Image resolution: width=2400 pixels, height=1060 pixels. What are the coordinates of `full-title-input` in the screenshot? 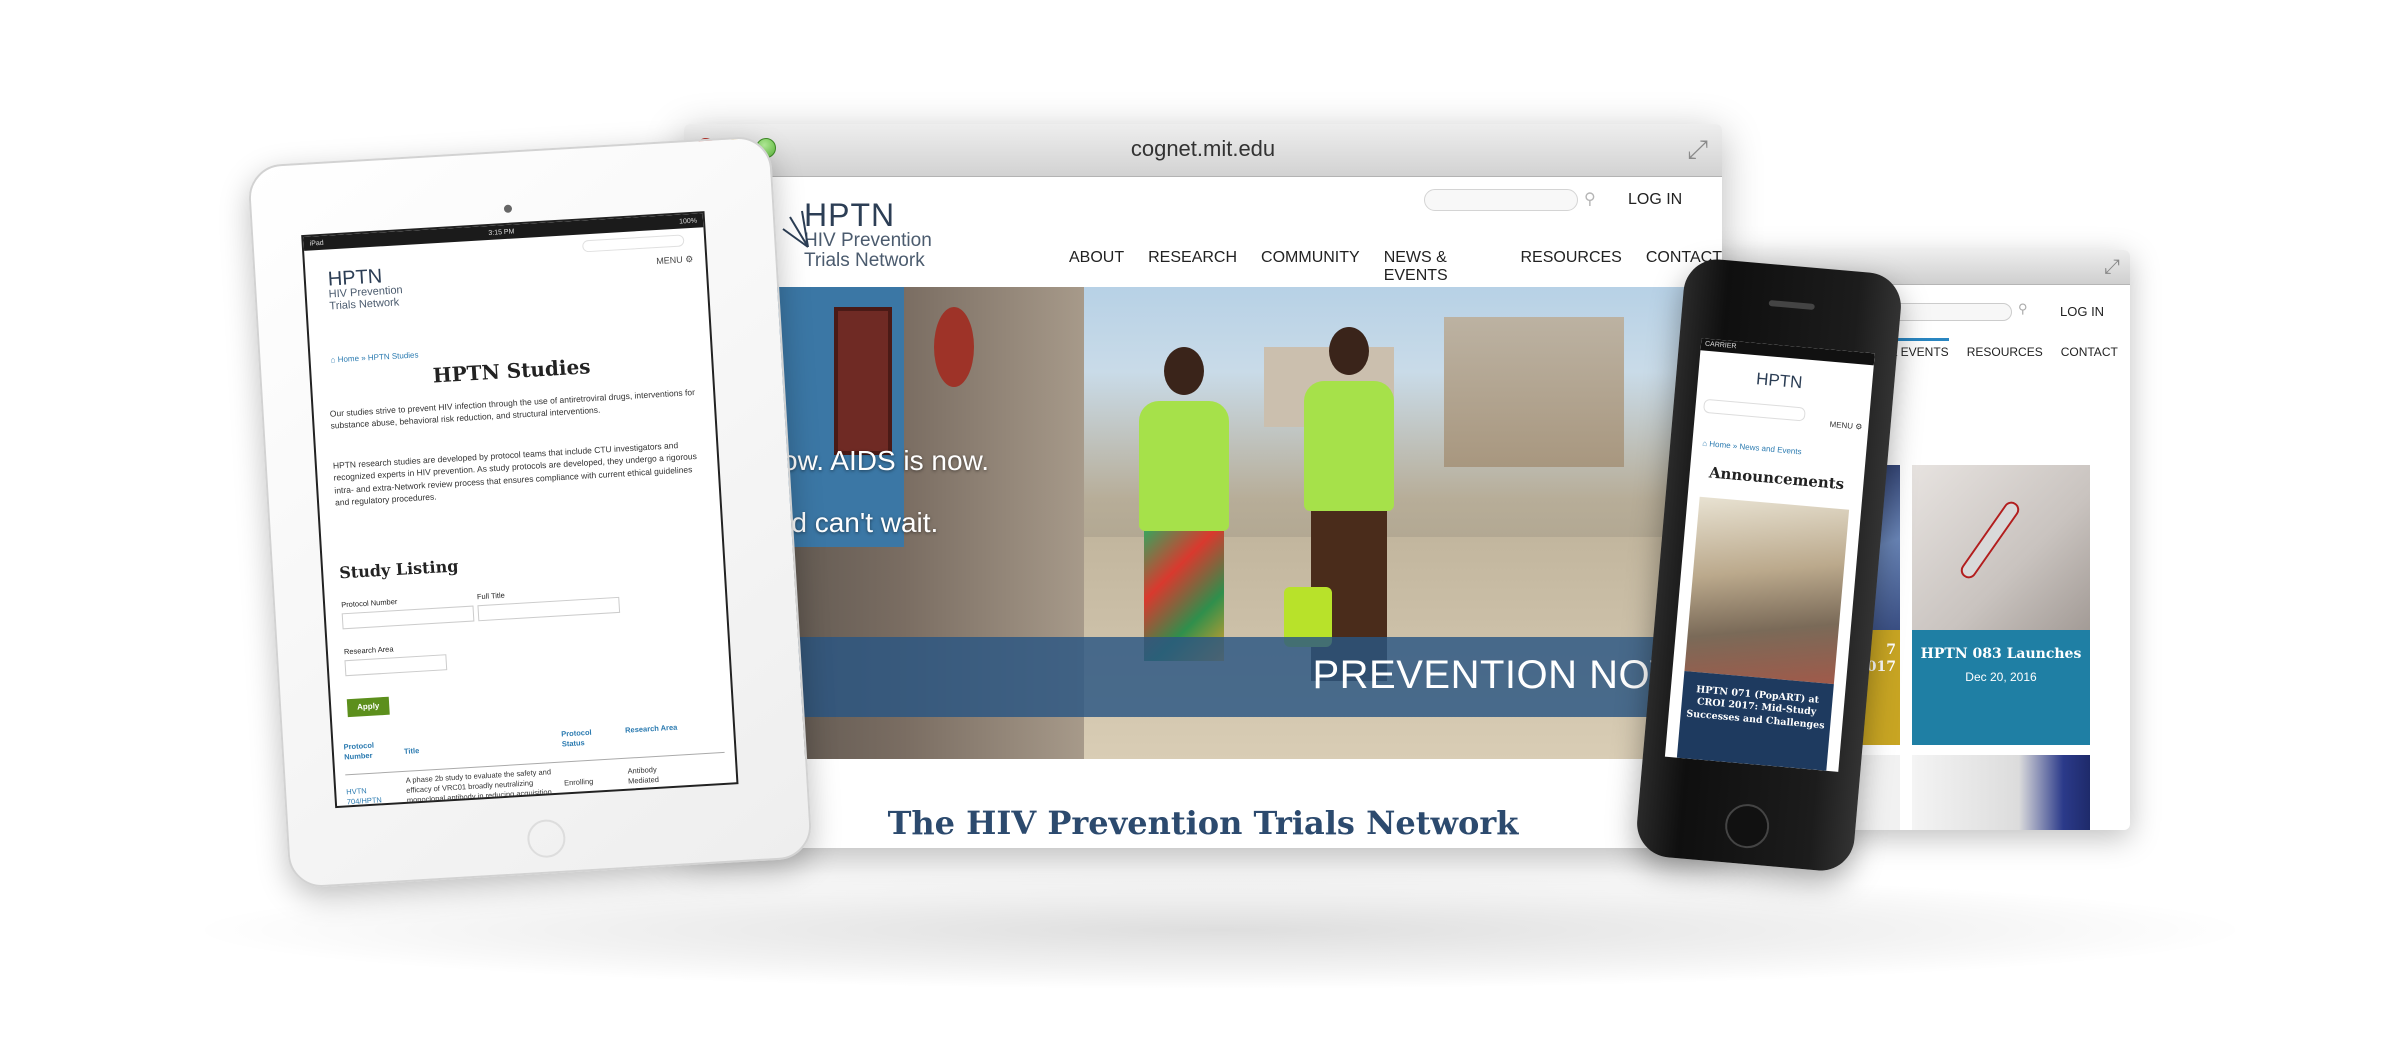 It's located at (549, 609).